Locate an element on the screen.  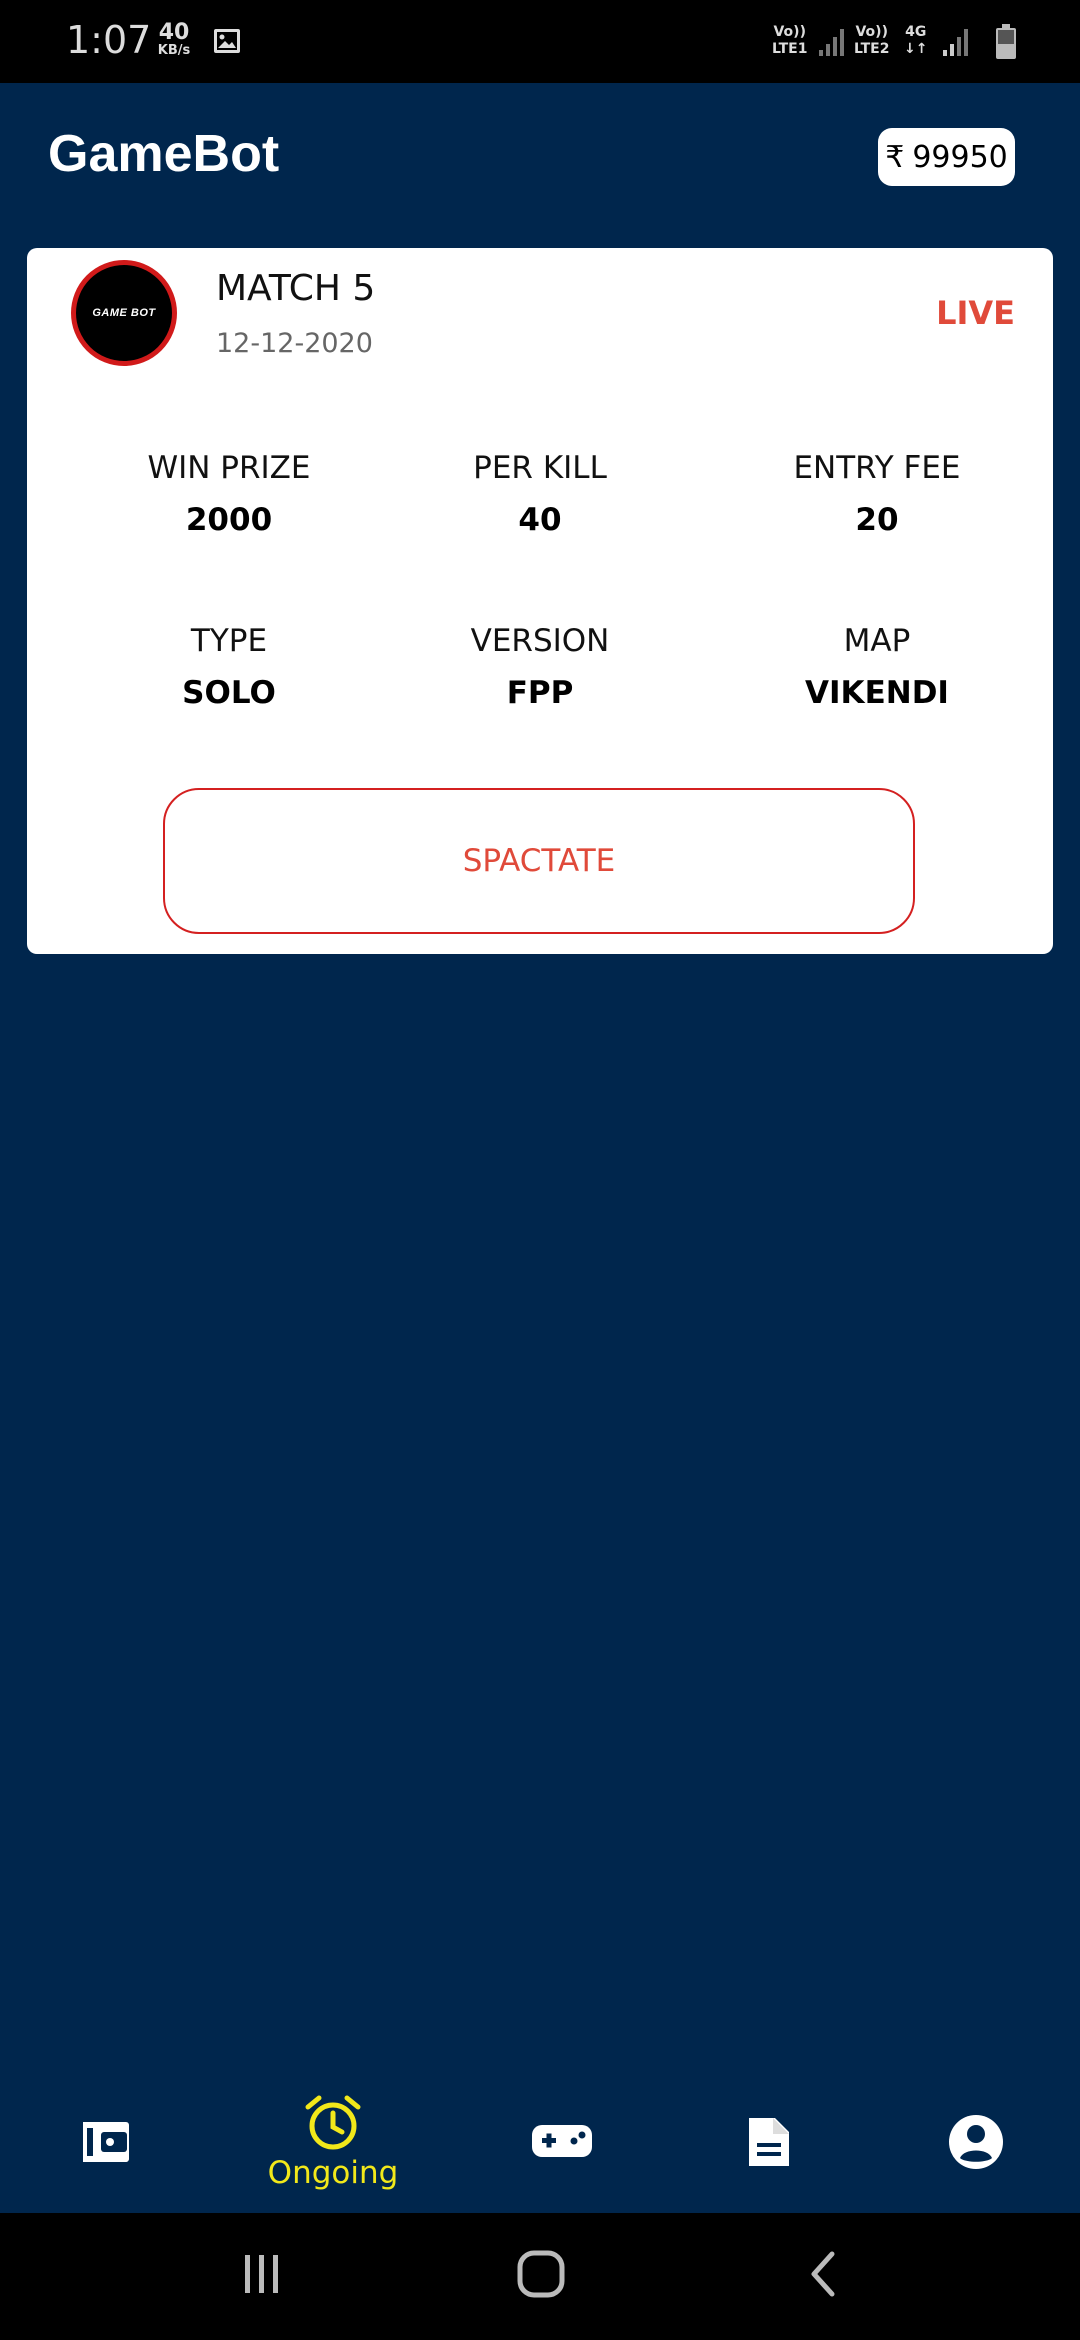
alarm-clock-icon is located at coordinates (333, 2122).